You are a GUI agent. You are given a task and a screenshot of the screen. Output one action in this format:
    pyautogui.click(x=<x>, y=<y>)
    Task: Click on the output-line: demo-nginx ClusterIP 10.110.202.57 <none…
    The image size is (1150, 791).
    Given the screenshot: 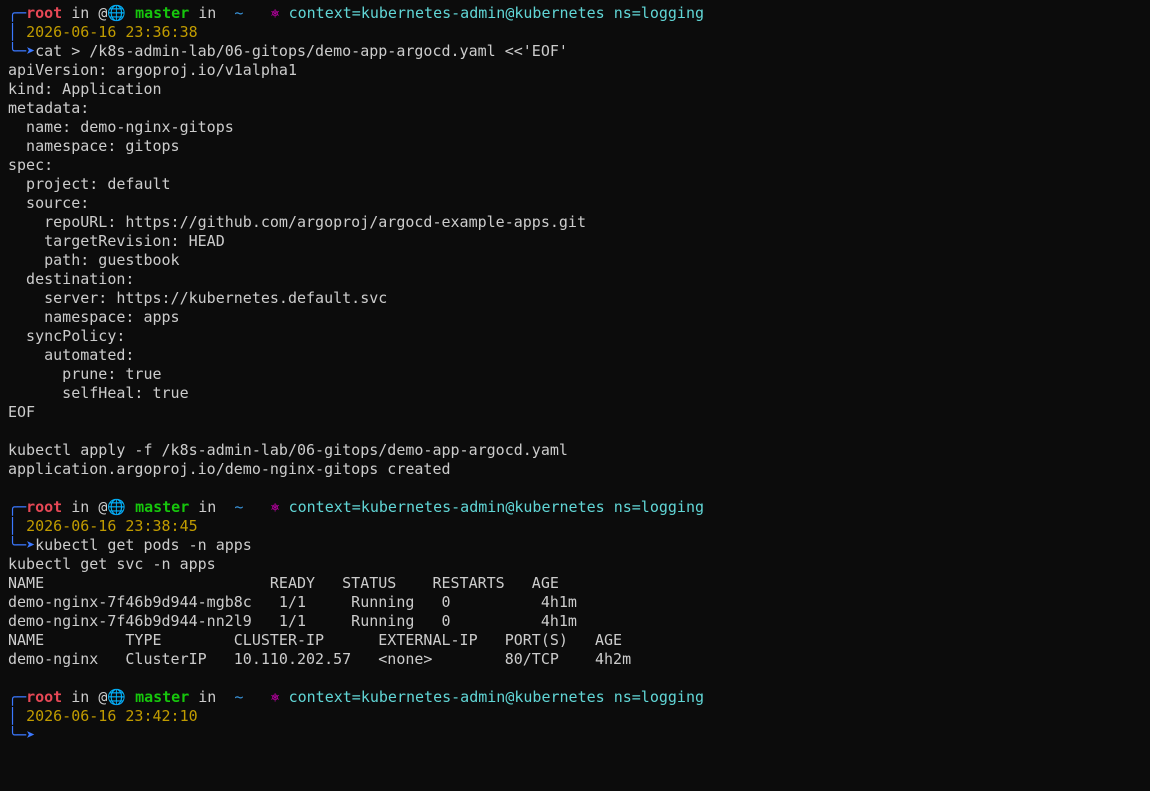 What is the action you would take?
    pyautogui.click(x=320, y=659)
    